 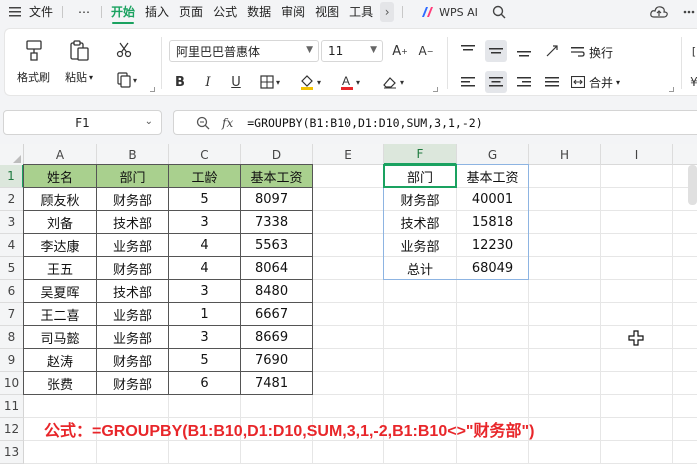 I want to click on source-cell: 7481, so click(x=276, y=383).